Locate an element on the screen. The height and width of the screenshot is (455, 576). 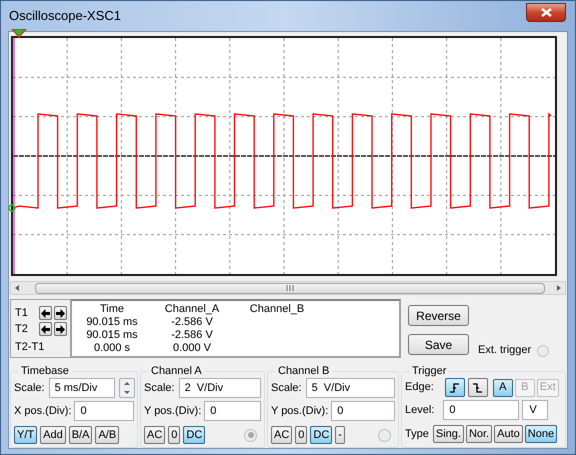
scale-field: 5 ms/Div is located at coordinates (81, 388).